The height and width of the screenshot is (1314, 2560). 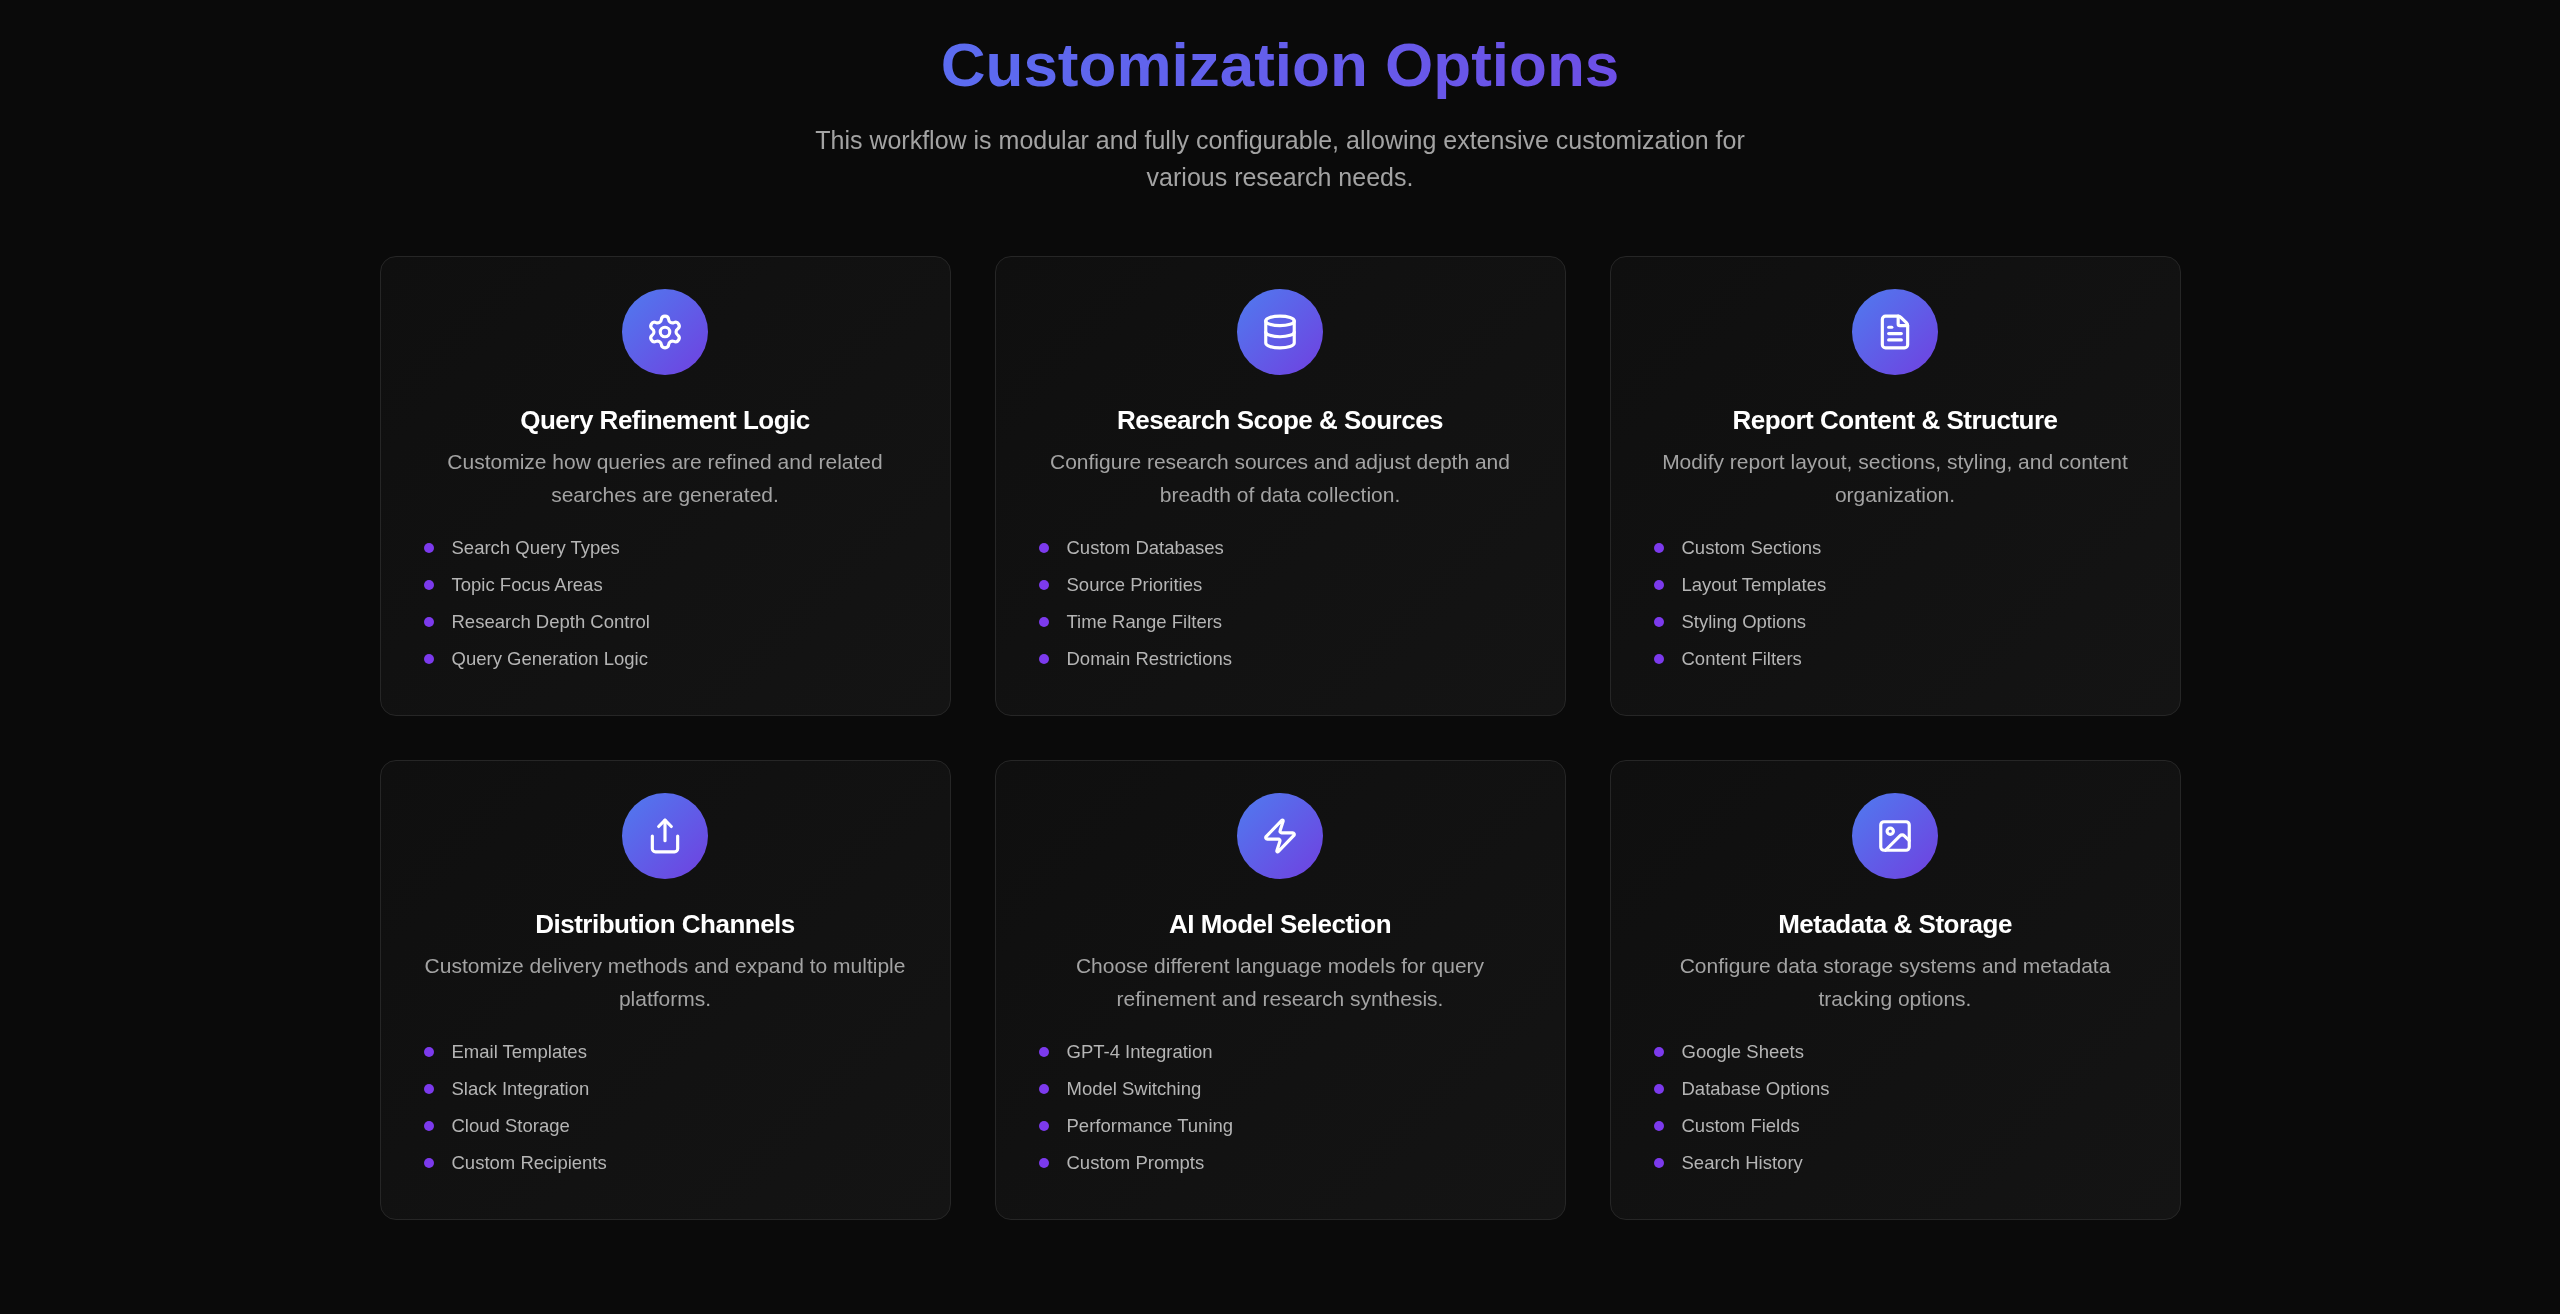 What do you see at coordinates (1895, 924) in the screenshot?
I see `card-title: Metadata & Storage` at bounding box center [1895, 924].